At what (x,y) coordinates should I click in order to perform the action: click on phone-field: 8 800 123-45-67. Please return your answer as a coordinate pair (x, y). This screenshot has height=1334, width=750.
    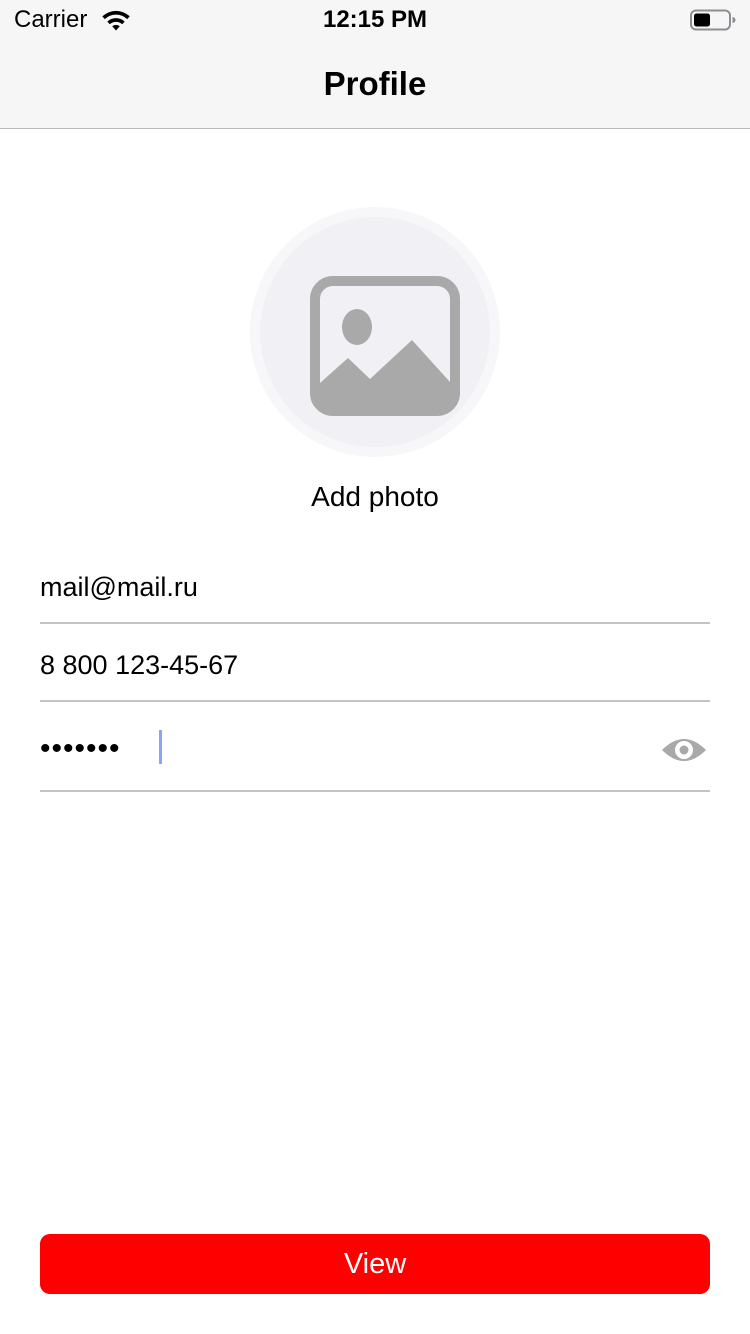
    Looking at the image, I should click on (375, 666).